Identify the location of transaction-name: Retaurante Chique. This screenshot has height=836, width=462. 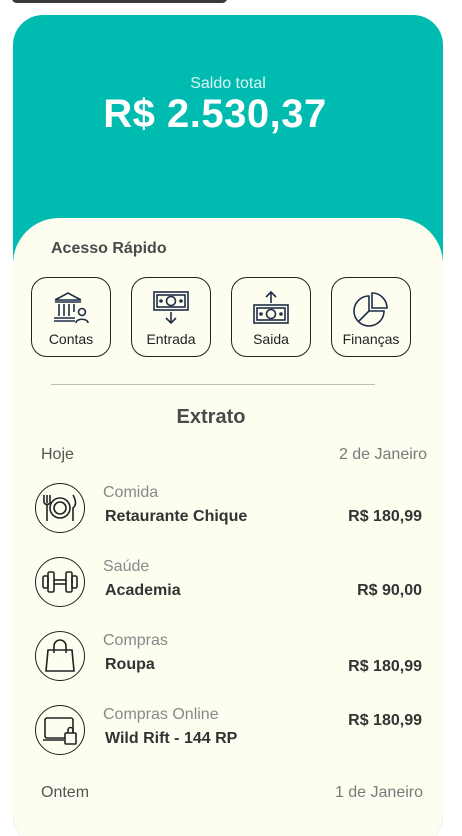
(176, 516).